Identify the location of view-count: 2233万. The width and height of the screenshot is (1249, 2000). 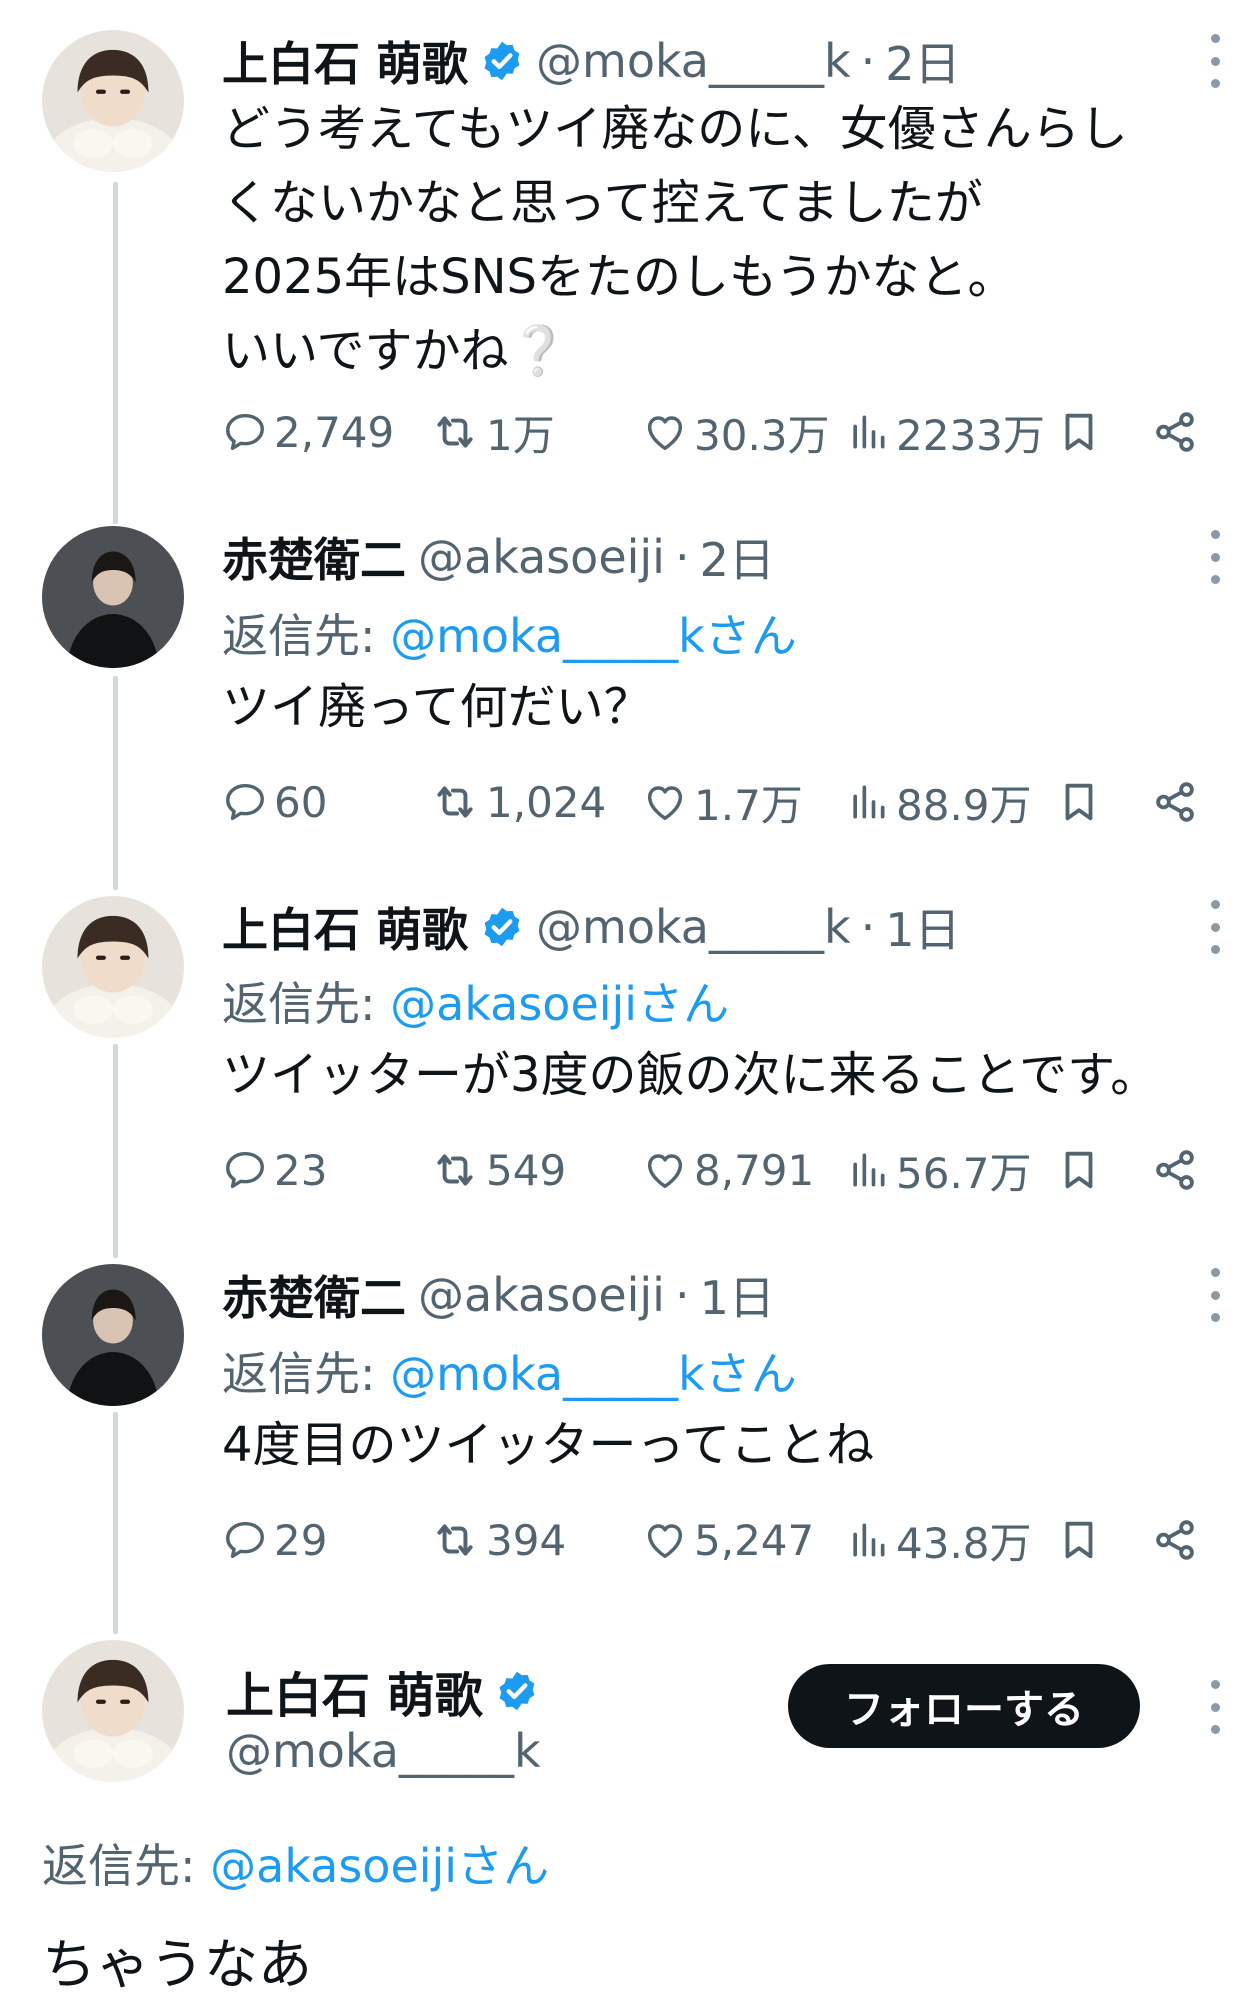
(970, 435).